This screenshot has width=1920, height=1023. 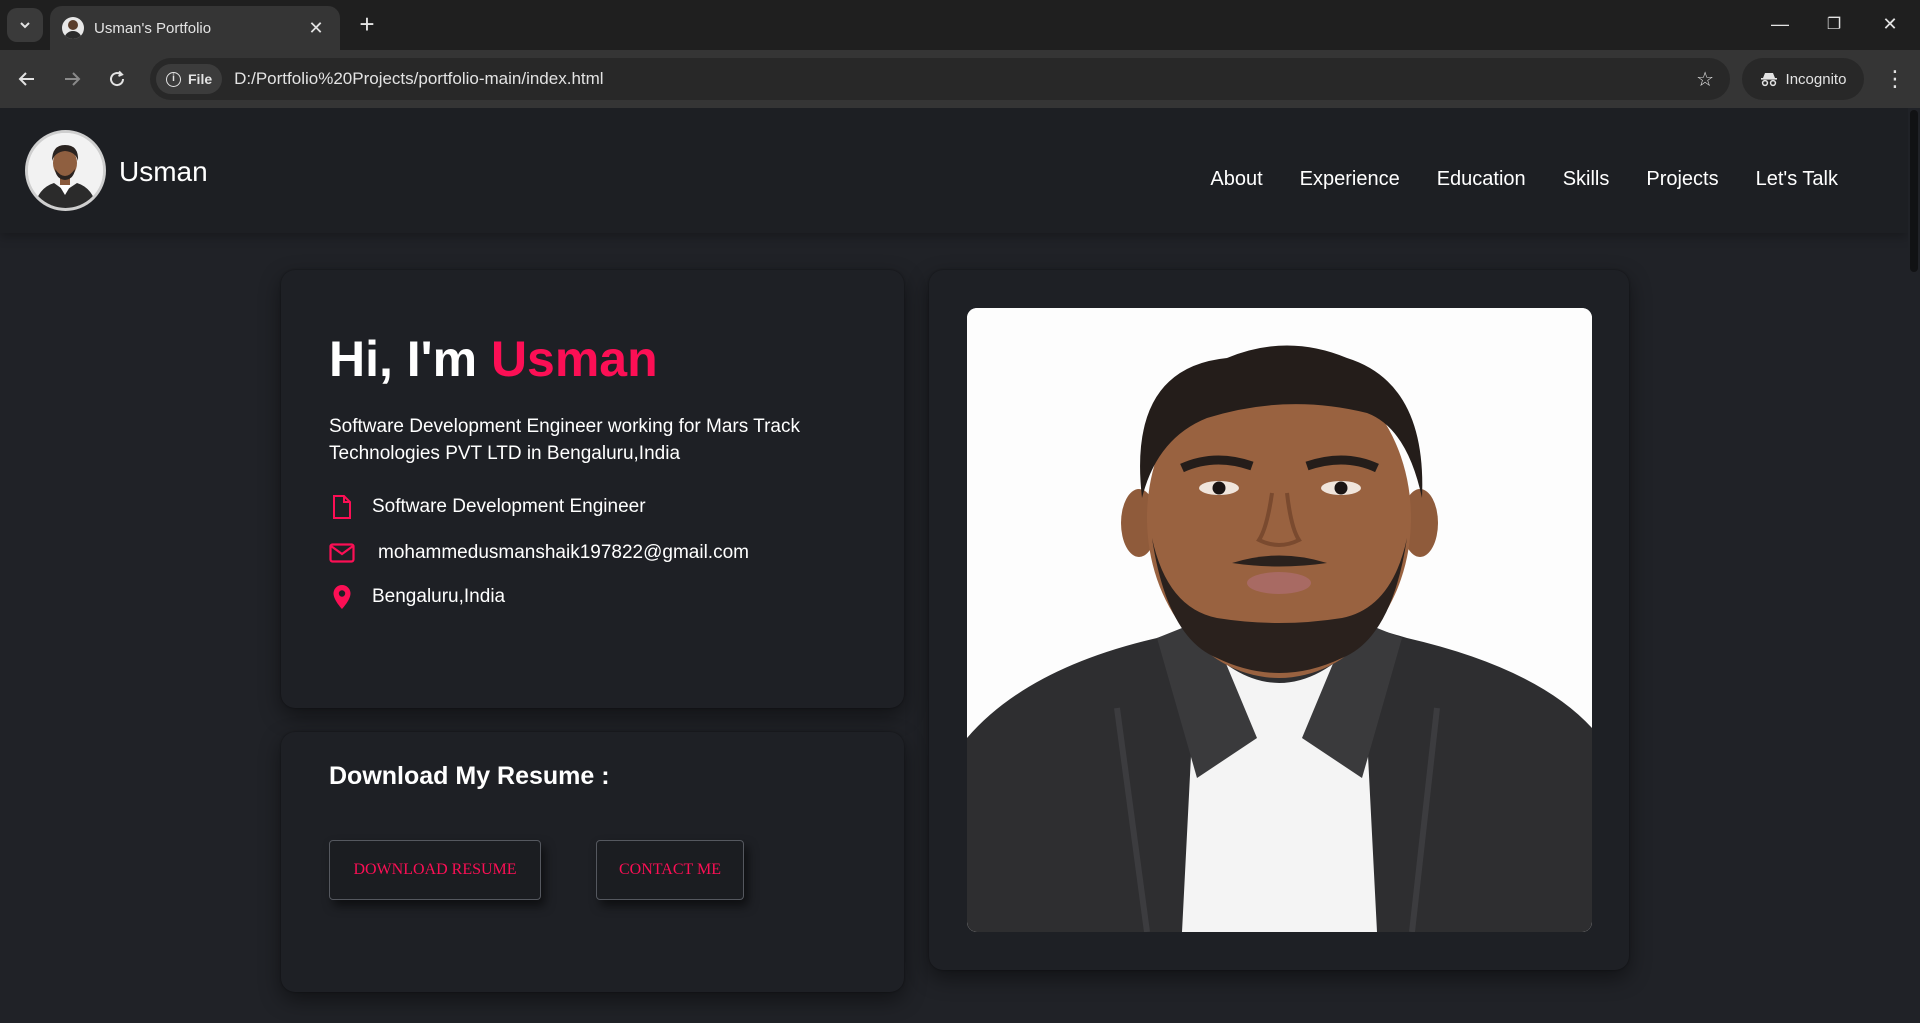 I want to click on site-info-label: File, so click(x=200, y=79).